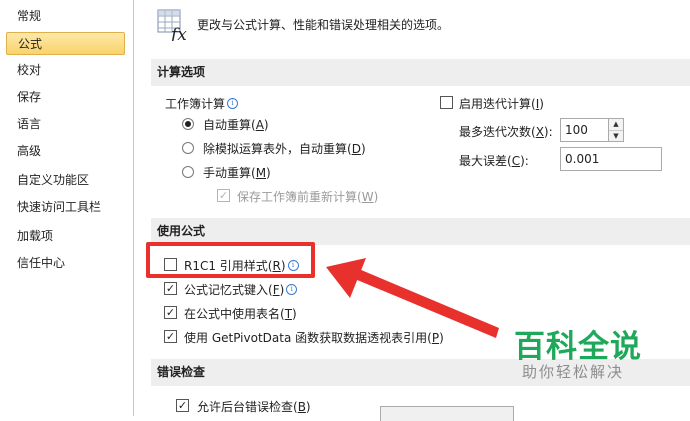  What do you see at coordinates (578, 347) in the screenshot?
I see `watermark-title: 百科全说` at bounding box center [578, 347].